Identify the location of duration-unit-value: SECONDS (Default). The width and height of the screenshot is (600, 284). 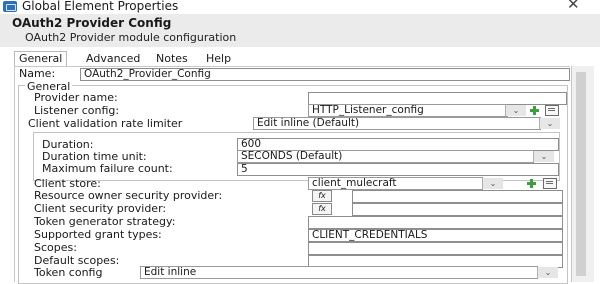
(292, 156).